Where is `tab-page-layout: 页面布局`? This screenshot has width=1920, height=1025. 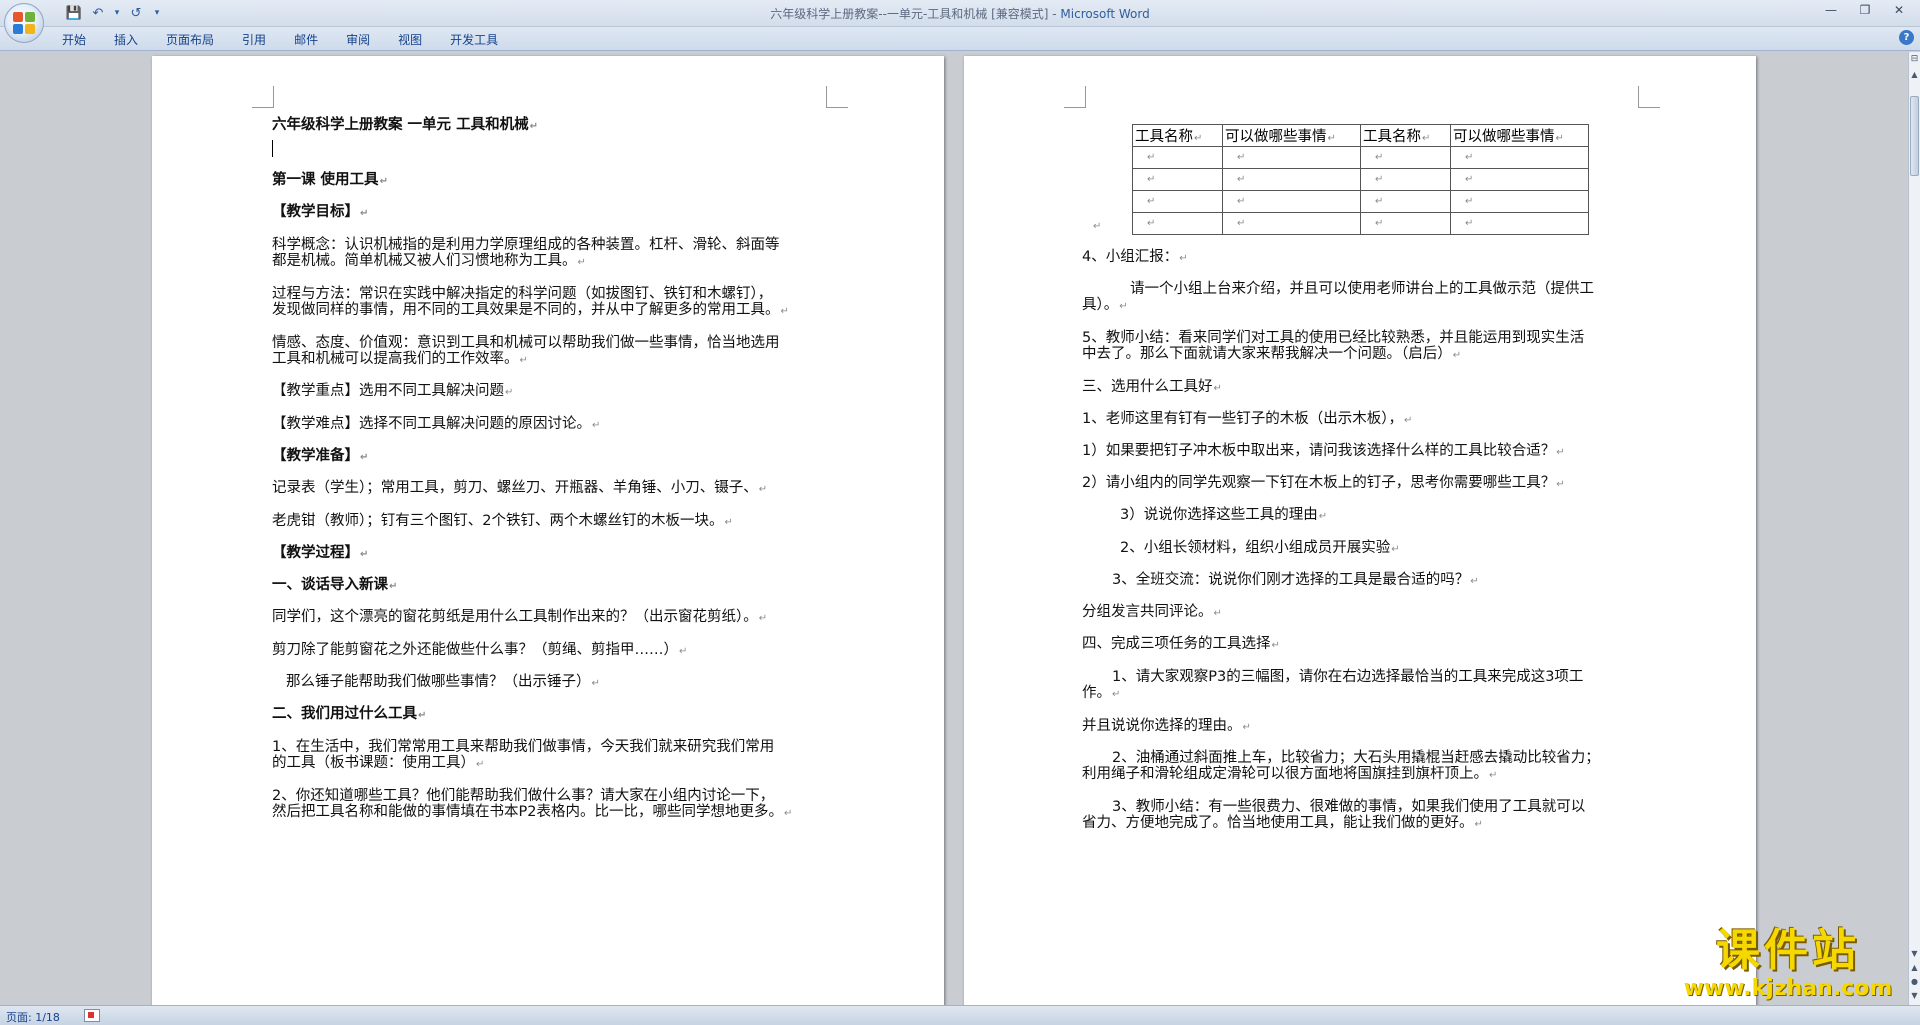 tab-page-layout: 页面布局 is located at coordinates (190, 39).